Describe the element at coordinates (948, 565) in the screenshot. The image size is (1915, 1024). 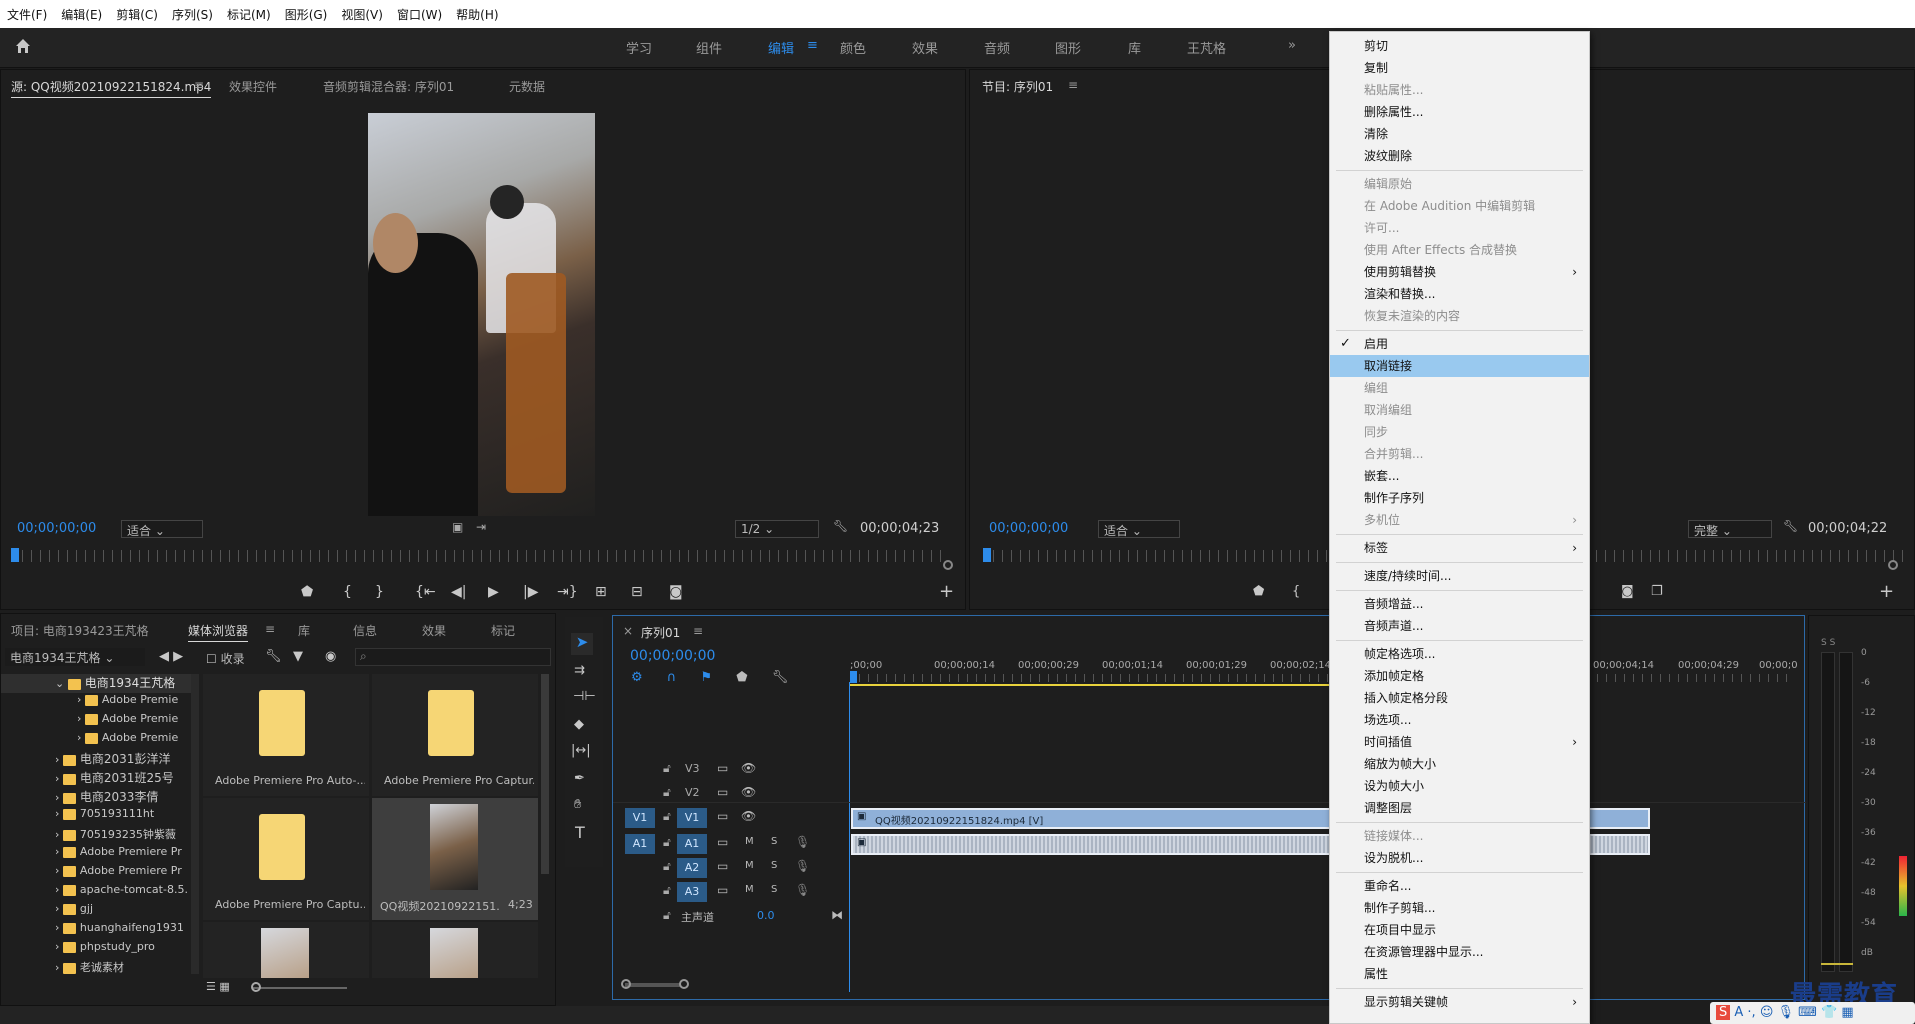
I see `source-zoom-handle` at that location.